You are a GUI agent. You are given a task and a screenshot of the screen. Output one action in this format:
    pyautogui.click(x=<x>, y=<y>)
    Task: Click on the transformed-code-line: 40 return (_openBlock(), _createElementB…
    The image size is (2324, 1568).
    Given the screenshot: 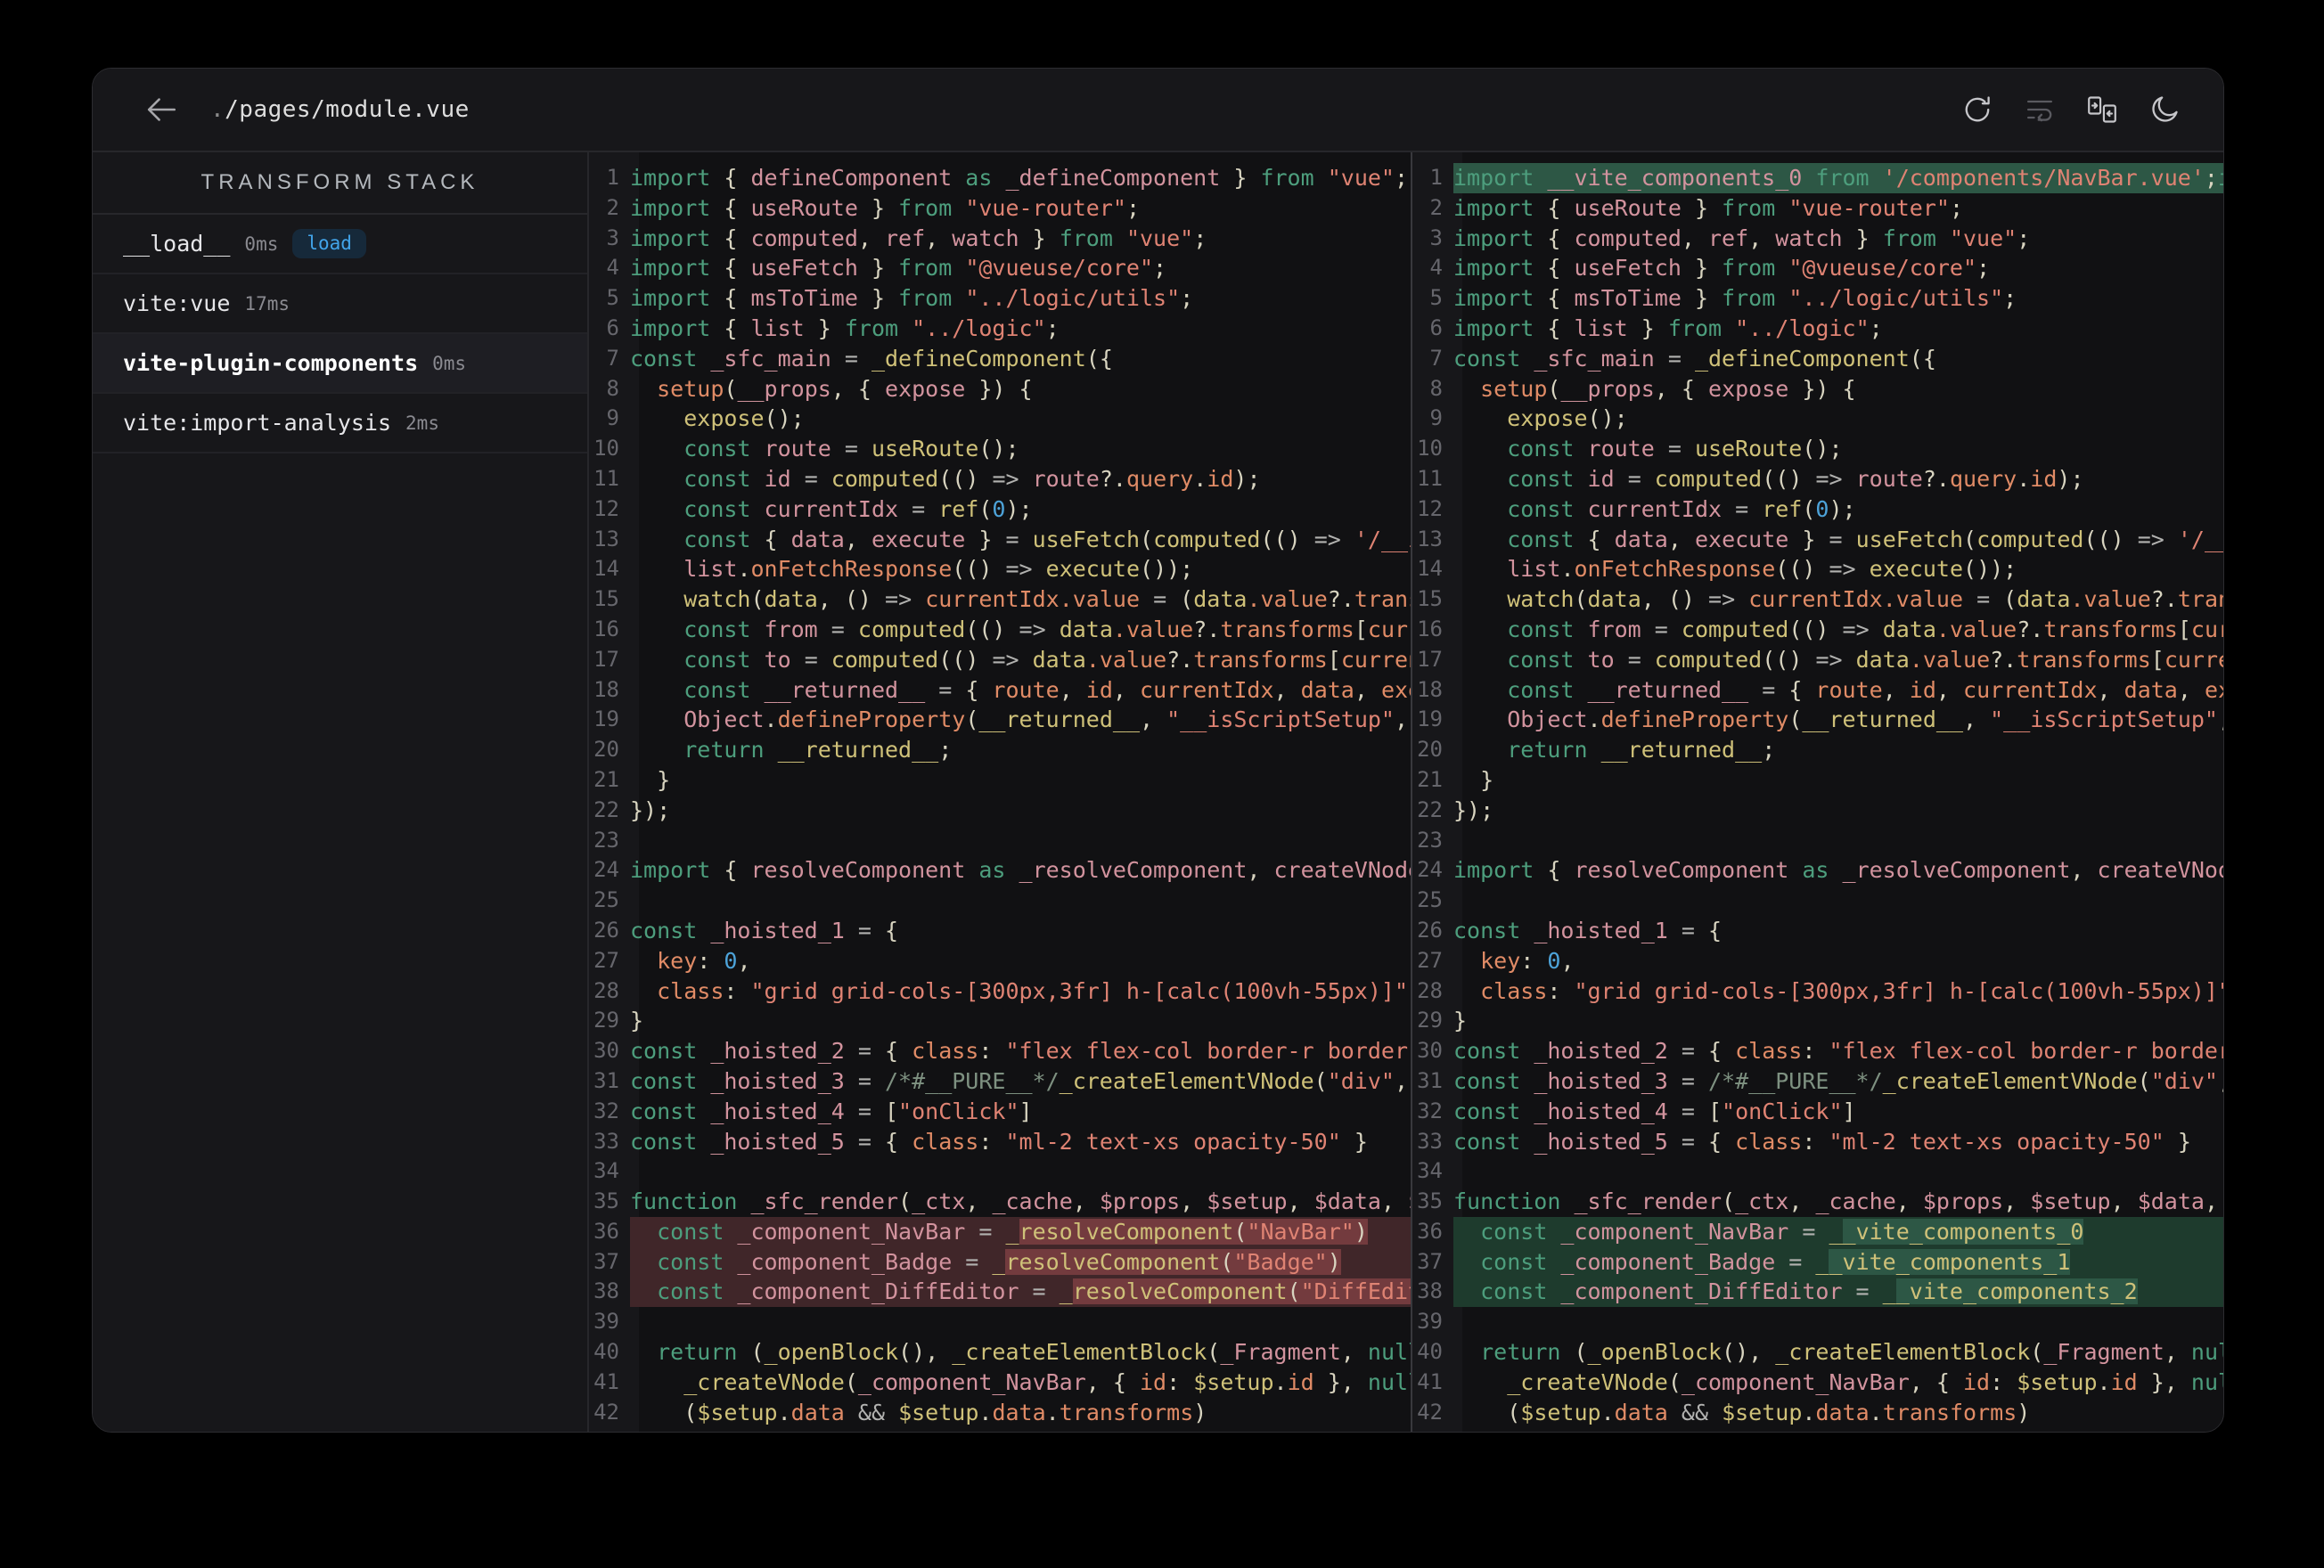 What is the action you would take?
    pyautogui.click(x=1817, y=1352)
    